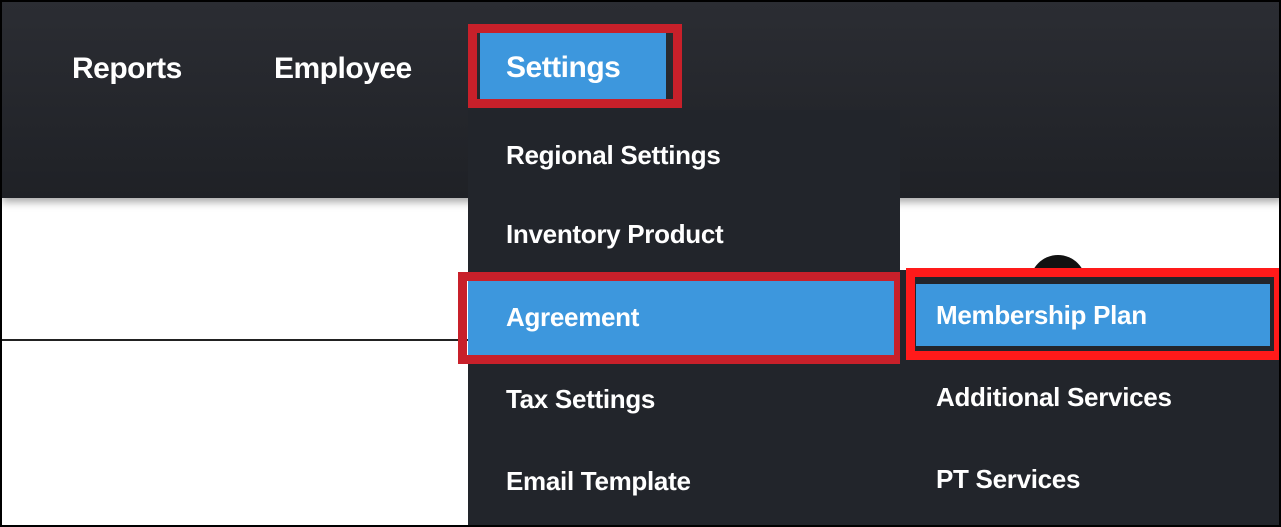 This screenshot has height=527, width=1281. What do you see at coordinates (684, 399) in the screenshot?
I see `menu-item-tax-settings: Tax Settings` at bounding box center [684, 399].